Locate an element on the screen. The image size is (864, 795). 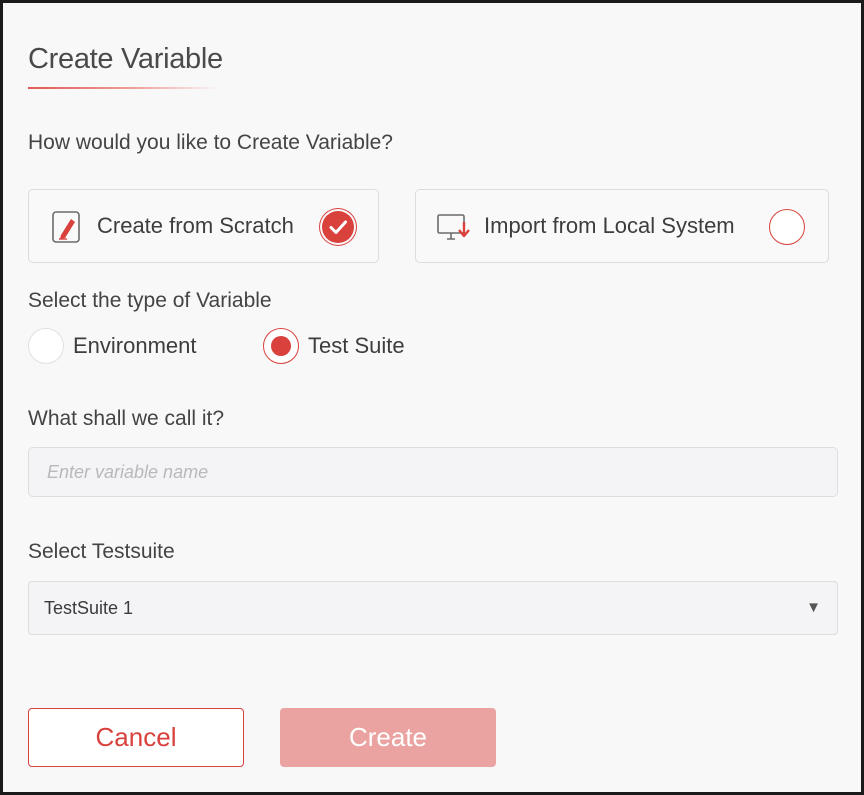
testsuite-question: Select Testsuite is located at coordinates (101, 551).